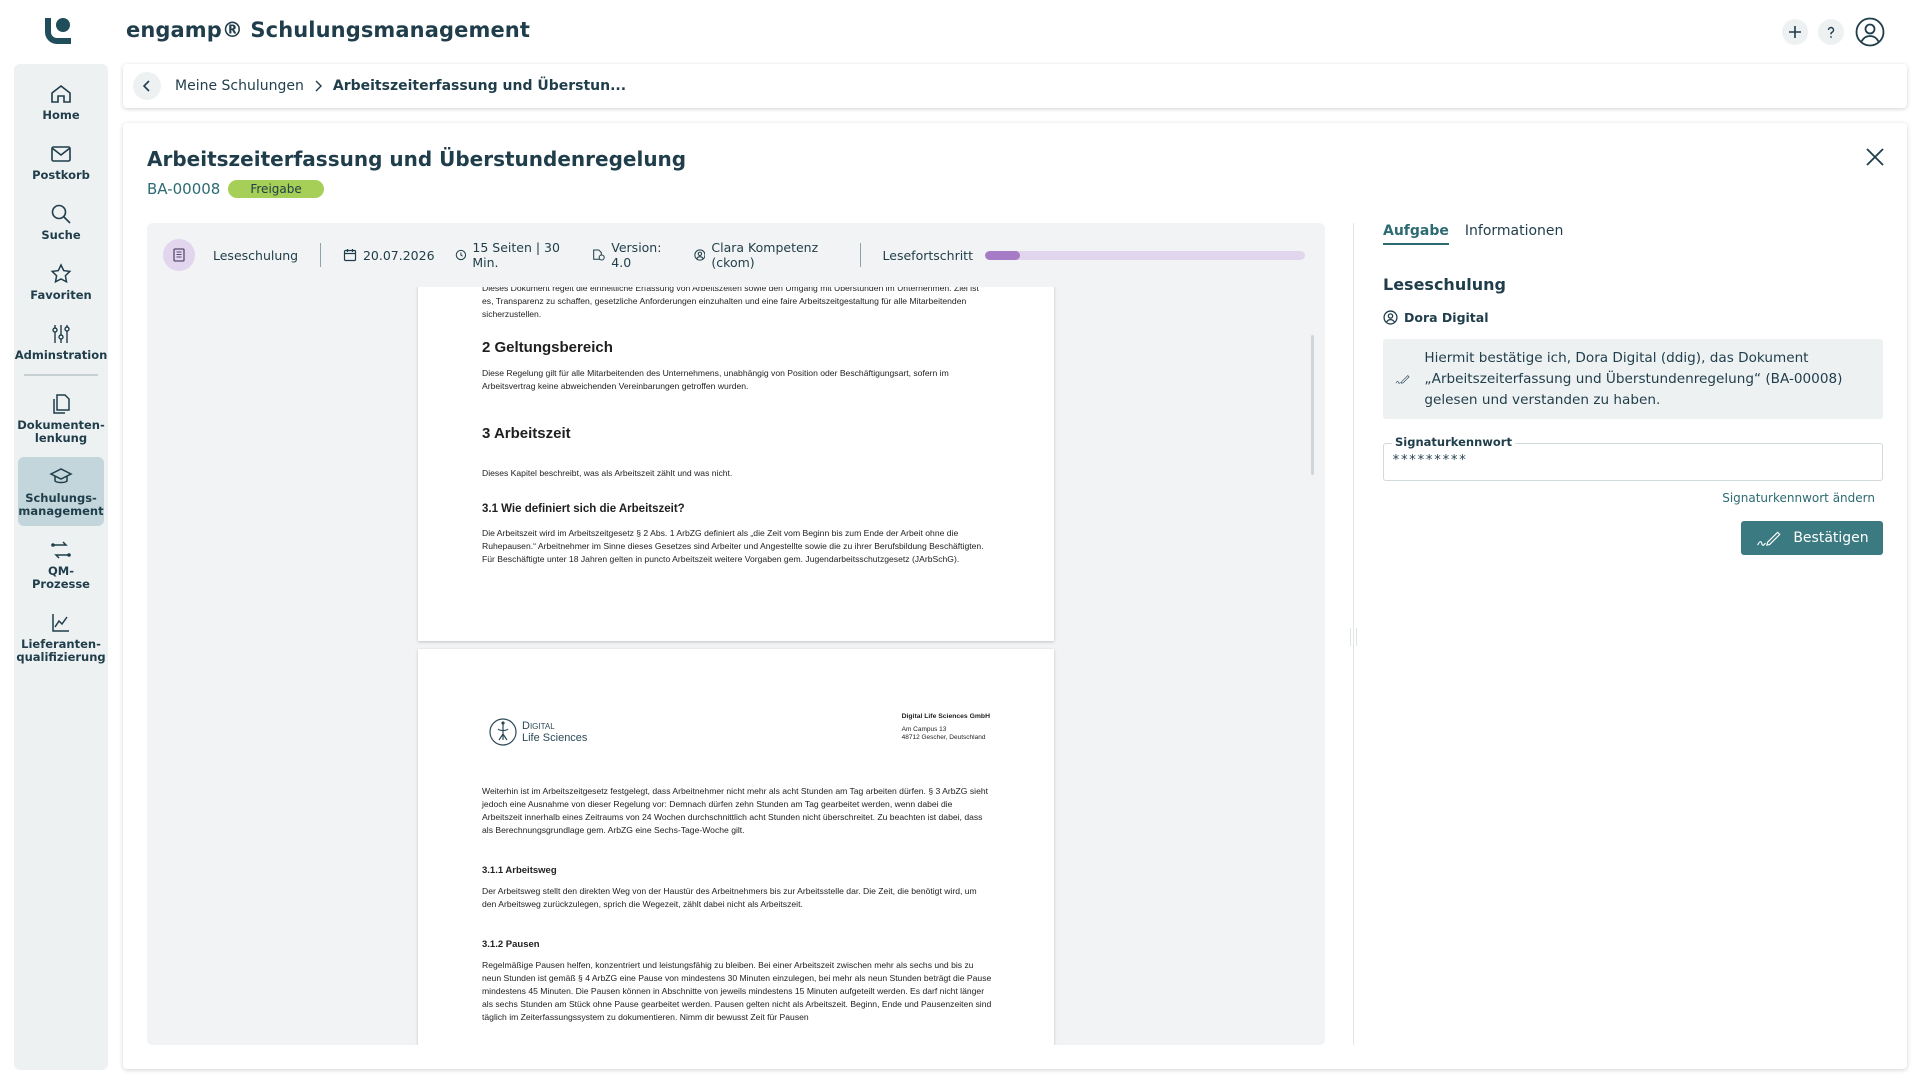 The height and width of the screenshot is (1086, 1926). What do you see at coordinates (1633, 498) in the screenshot?
I see `change-password-link: Signaturkennwort ändern` at bounding box center [1633, 498].